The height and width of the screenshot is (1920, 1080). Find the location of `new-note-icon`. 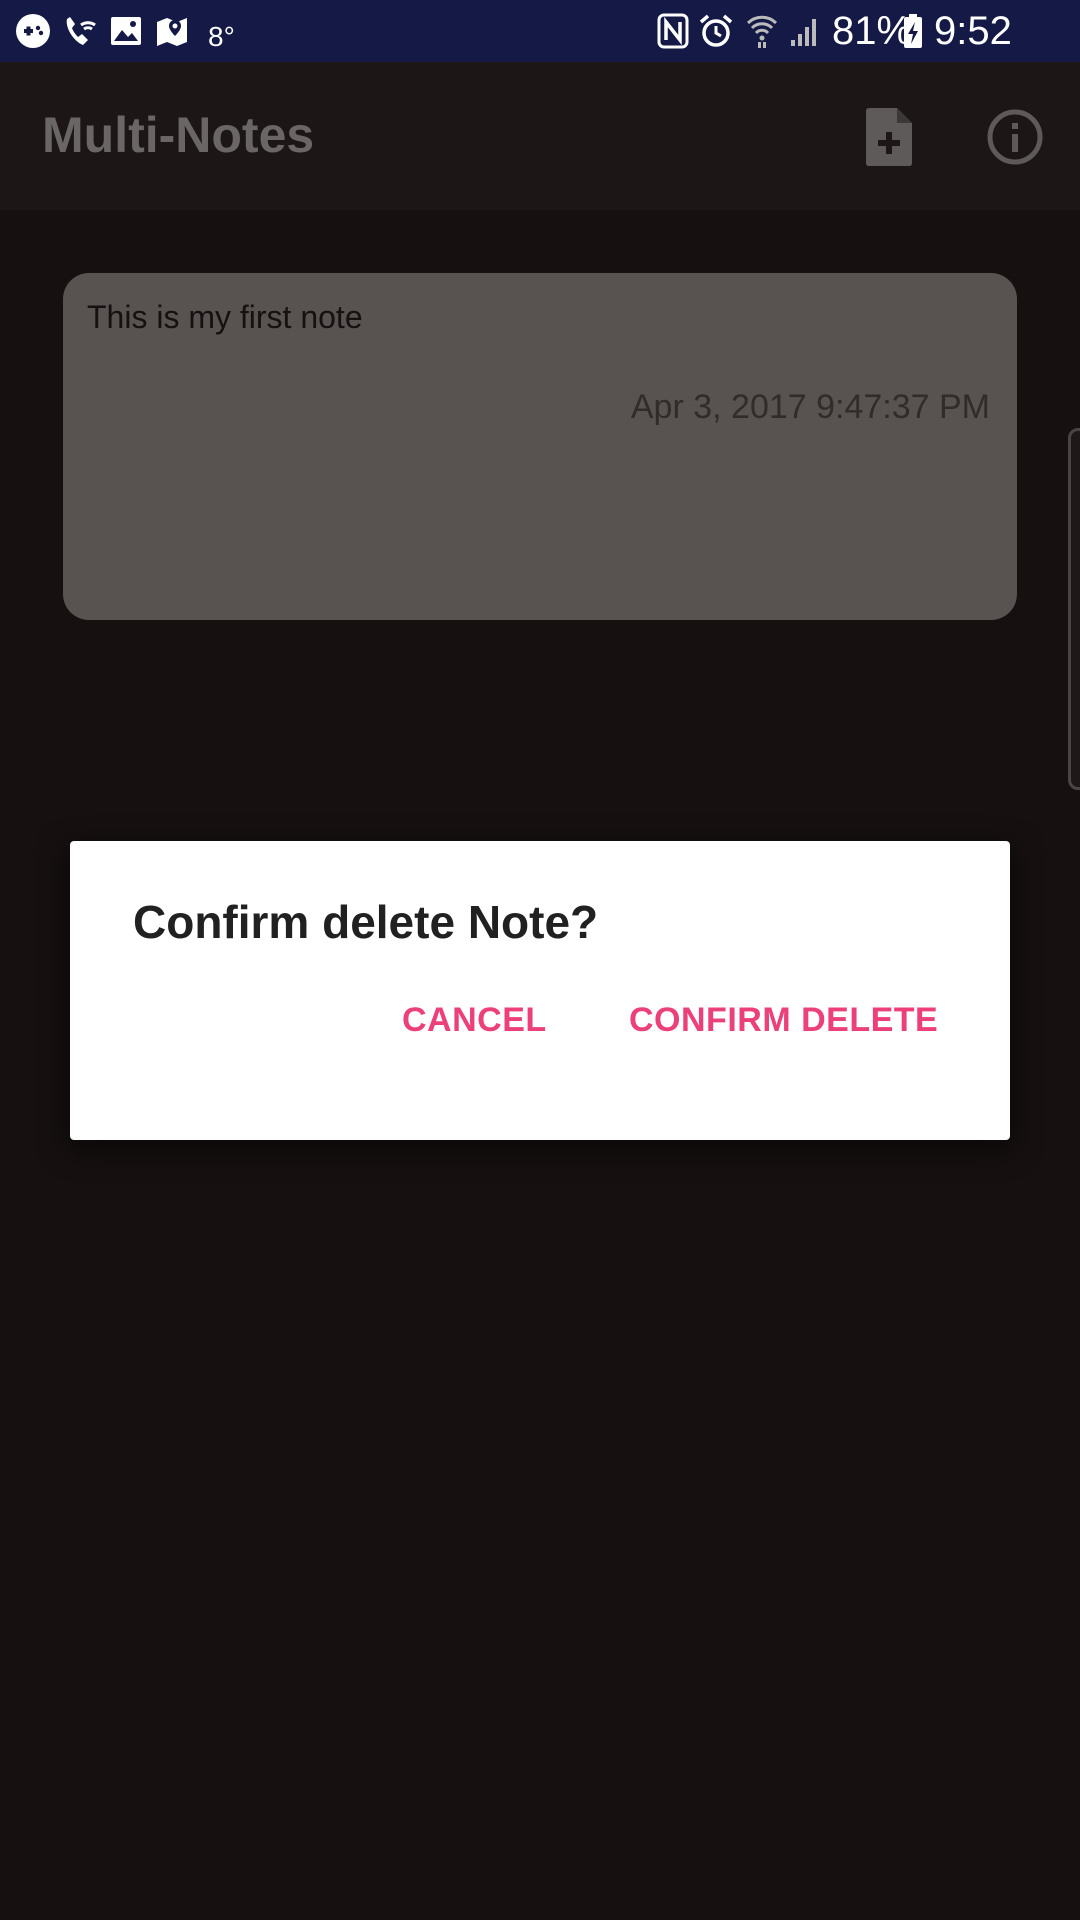

new-note-icon is located at coordinates (889, 137).